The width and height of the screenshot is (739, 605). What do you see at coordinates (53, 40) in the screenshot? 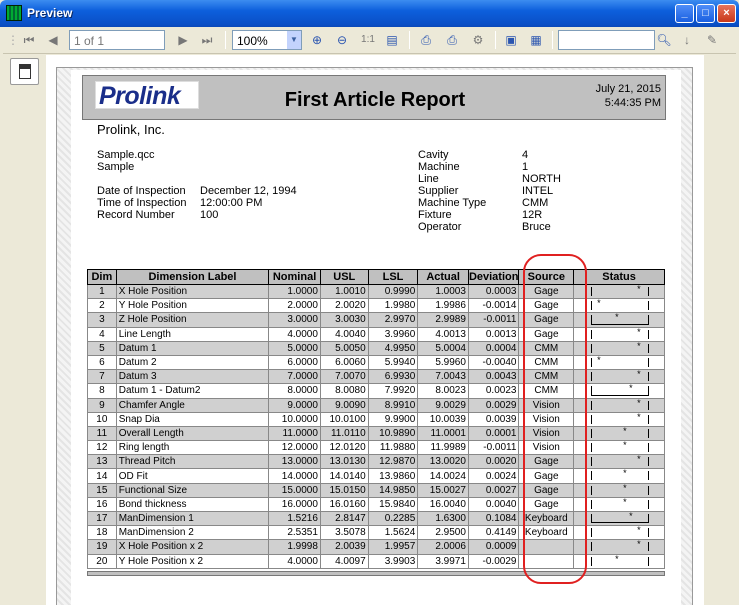
I see `previous-page-icon: ◀` at bounding box center [53, 40].